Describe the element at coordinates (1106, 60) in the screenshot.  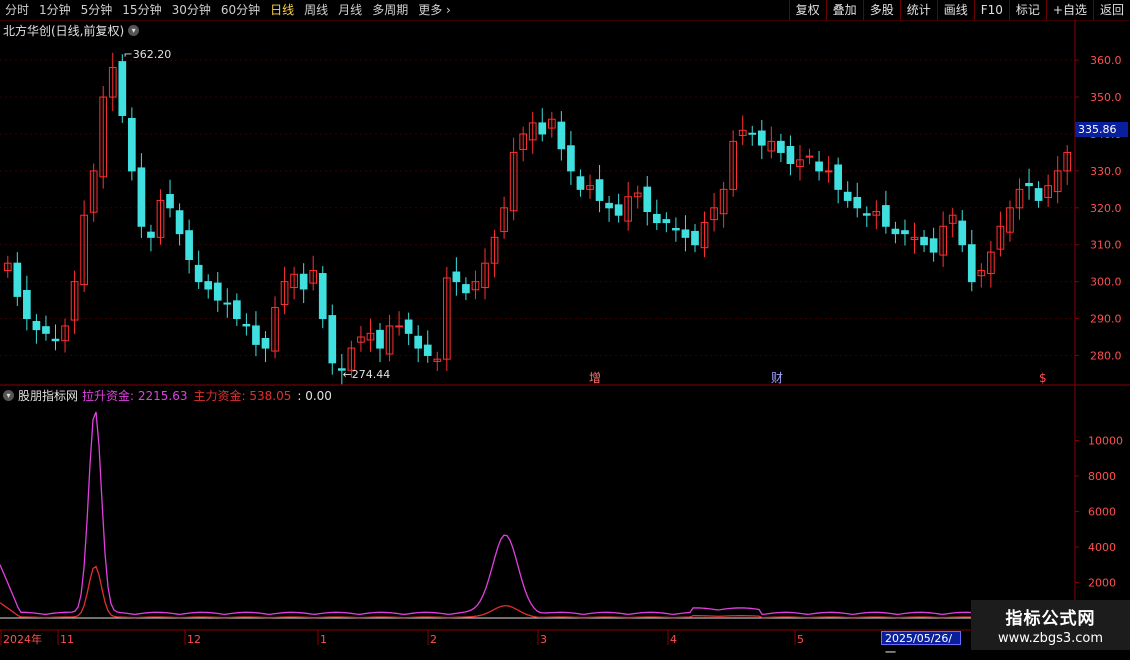
I see `price-tick-label: 360.0` at that location.